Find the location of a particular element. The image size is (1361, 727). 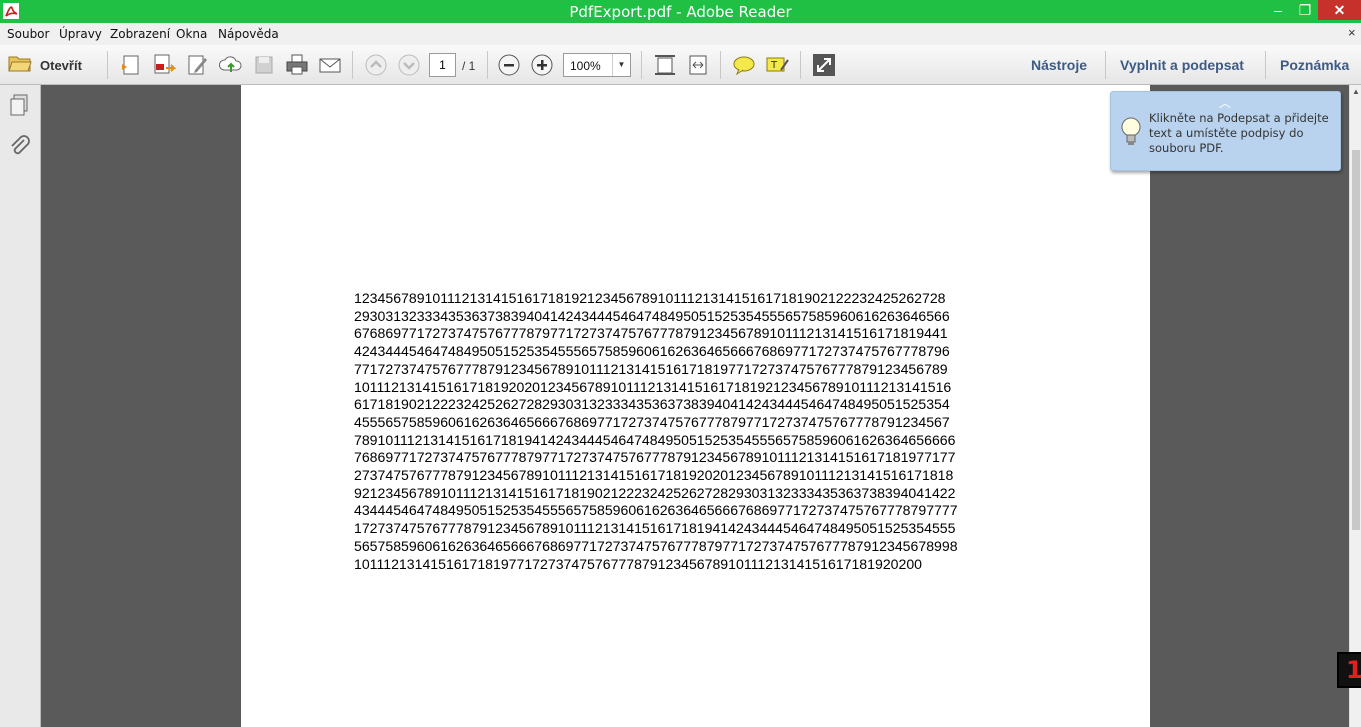

zoom-in-icon is located at coordinates (542, 65).